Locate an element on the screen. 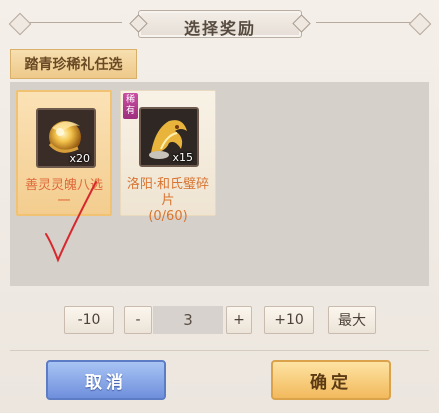 The width and height of the screenshot is (439, 413). quantity-controls: -10 - 3 + +10 最大 is located at coordinates (219, 320).